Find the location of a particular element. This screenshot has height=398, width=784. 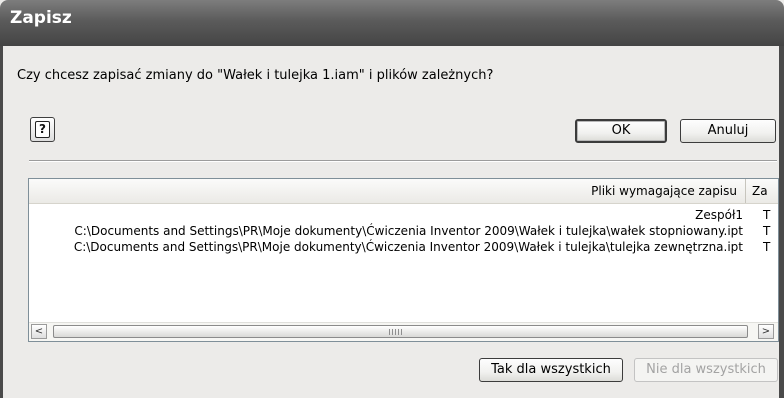

window-title: Zapisz is located at coordinates (41, 18).